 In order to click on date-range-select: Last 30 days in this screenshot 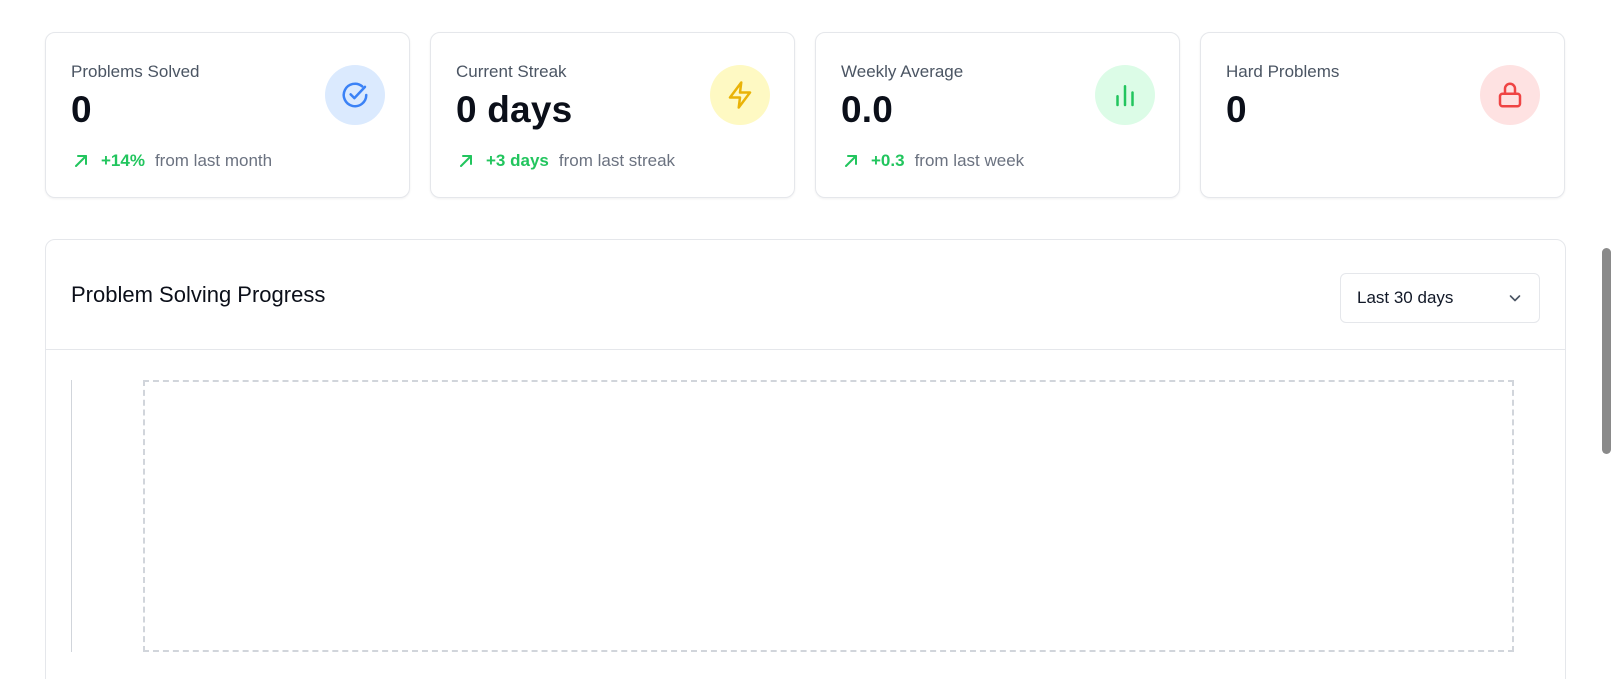, I will do `click(1440, 298)`.